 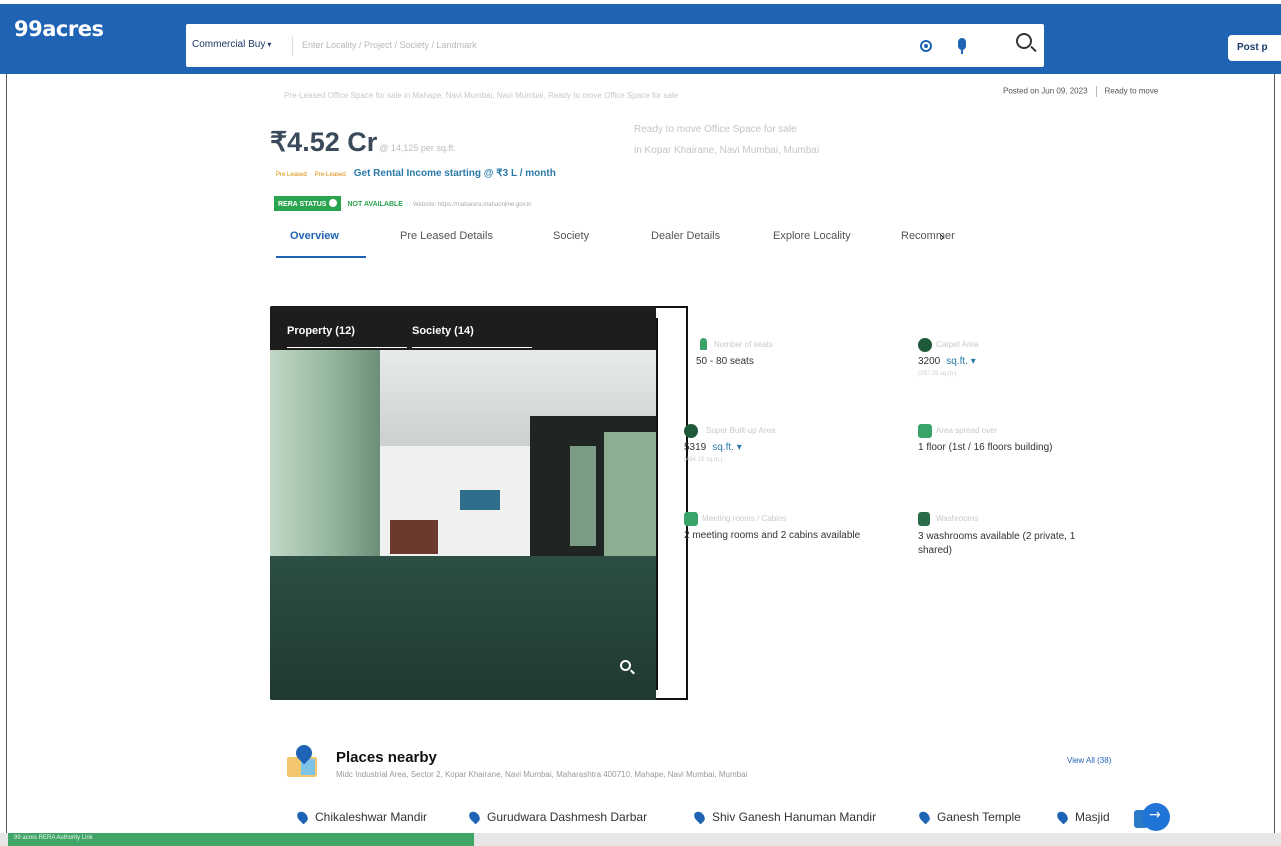 I want to click on rera-badge-label: RERA STATUS, so click(x=302, y=204).